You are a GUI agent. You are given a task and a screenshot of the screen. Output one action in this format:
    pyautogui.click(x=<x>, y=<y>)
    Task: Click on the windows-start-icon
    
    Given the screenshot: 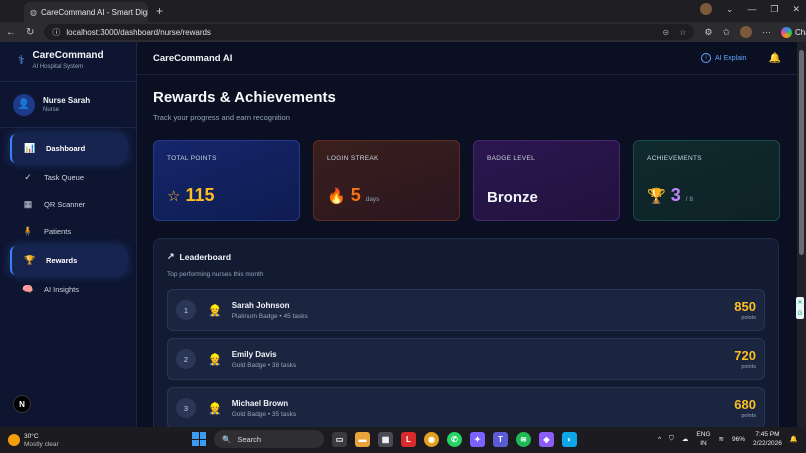 What is the action you would take?
    pyautogui.click(x=199, y=439)
    